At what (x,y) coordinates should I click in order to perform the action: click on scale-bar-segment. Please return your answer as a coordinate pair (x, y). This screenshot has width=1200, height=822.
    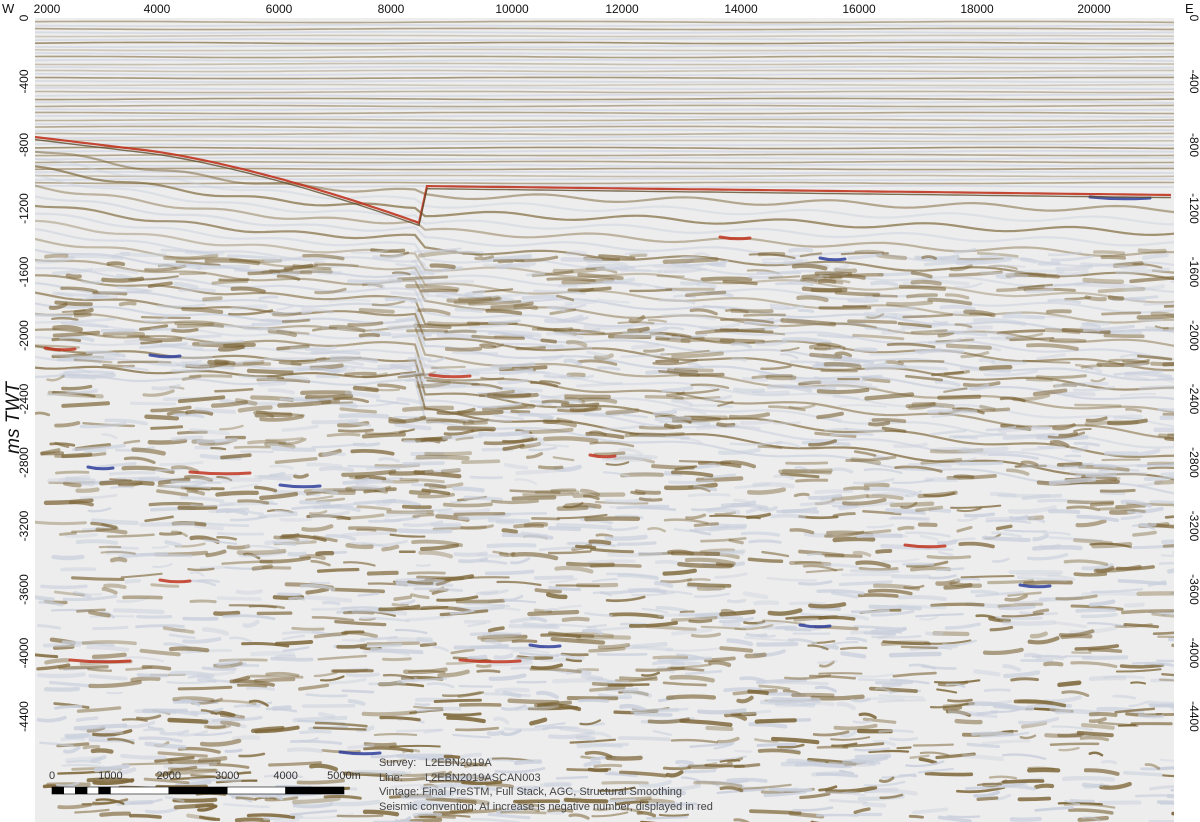
    Looking at the image, I should click on (315, 790).